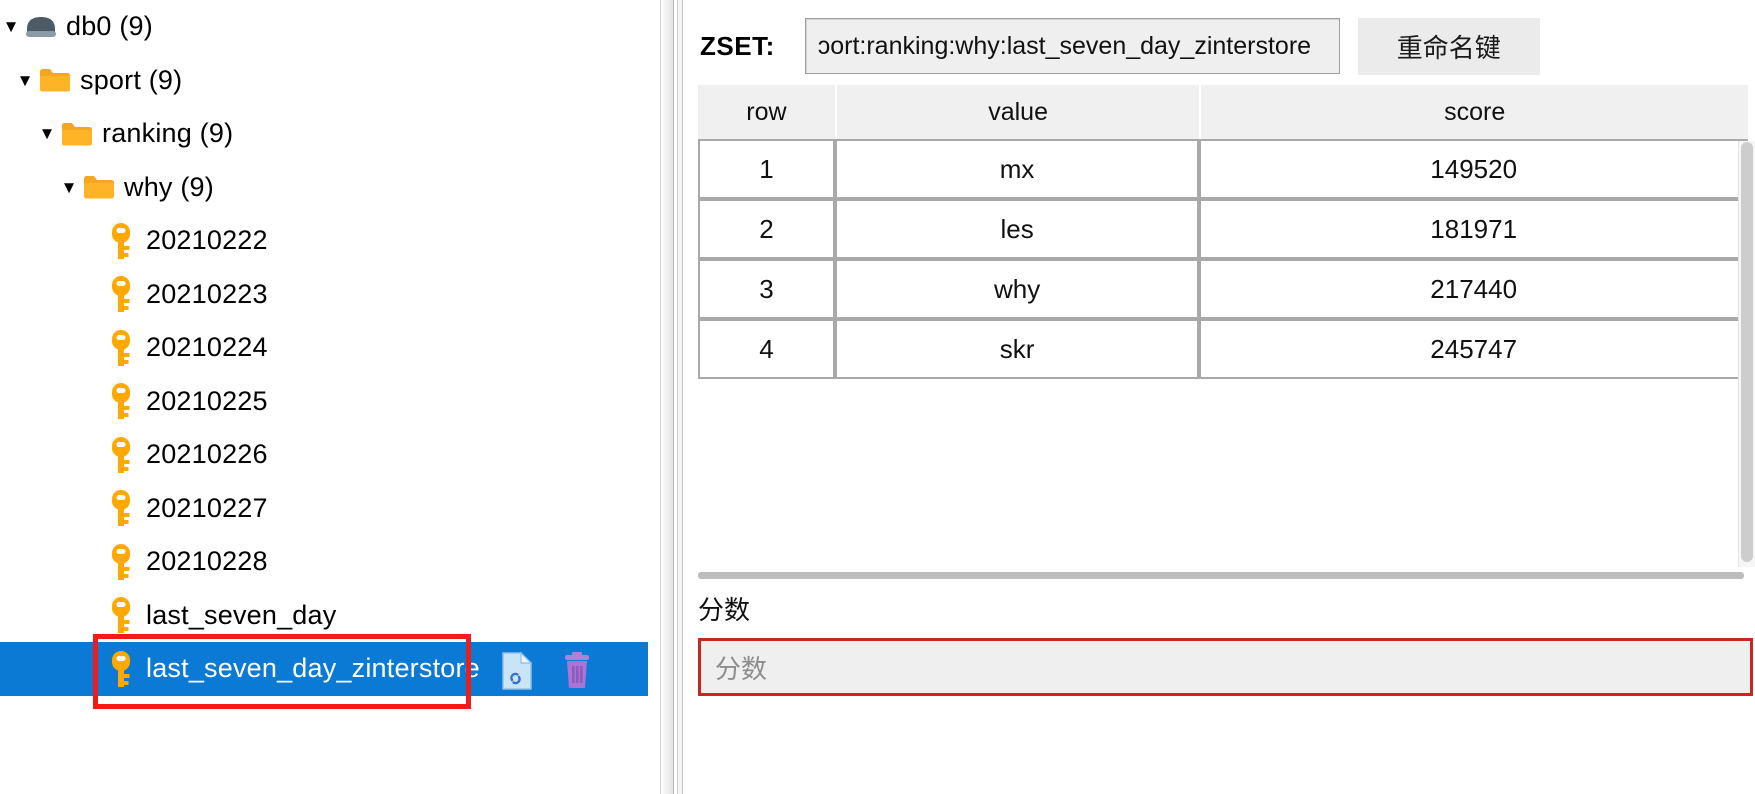 The image size is (1755, 794). Describe the element at coordinates (207, 507) in the screenshot. I see `tree-node-label: 20210227` at that location.